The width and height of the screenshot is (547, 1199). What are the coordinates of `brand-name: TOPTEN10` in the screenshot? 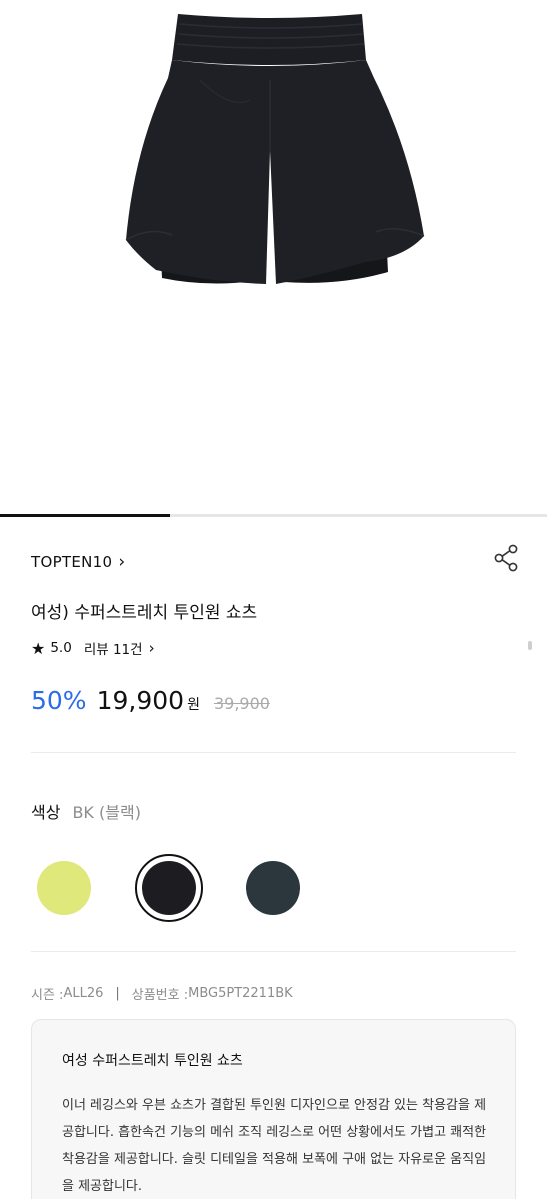 It's located at (72, 562).